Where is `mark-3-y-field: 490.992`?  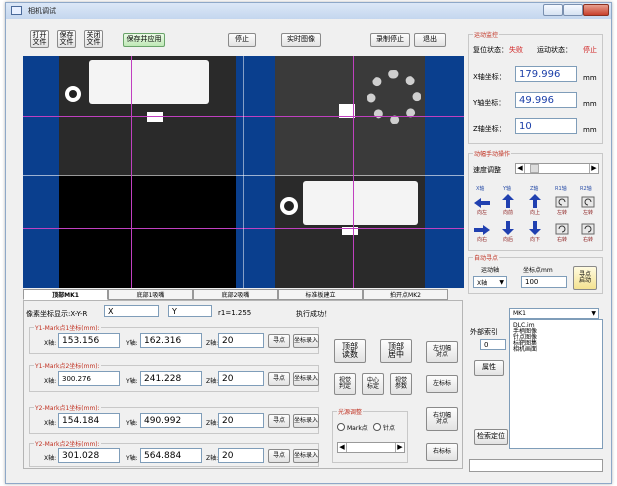 mark-3-y-field: 490.992 is located at coordinates (171, 420).